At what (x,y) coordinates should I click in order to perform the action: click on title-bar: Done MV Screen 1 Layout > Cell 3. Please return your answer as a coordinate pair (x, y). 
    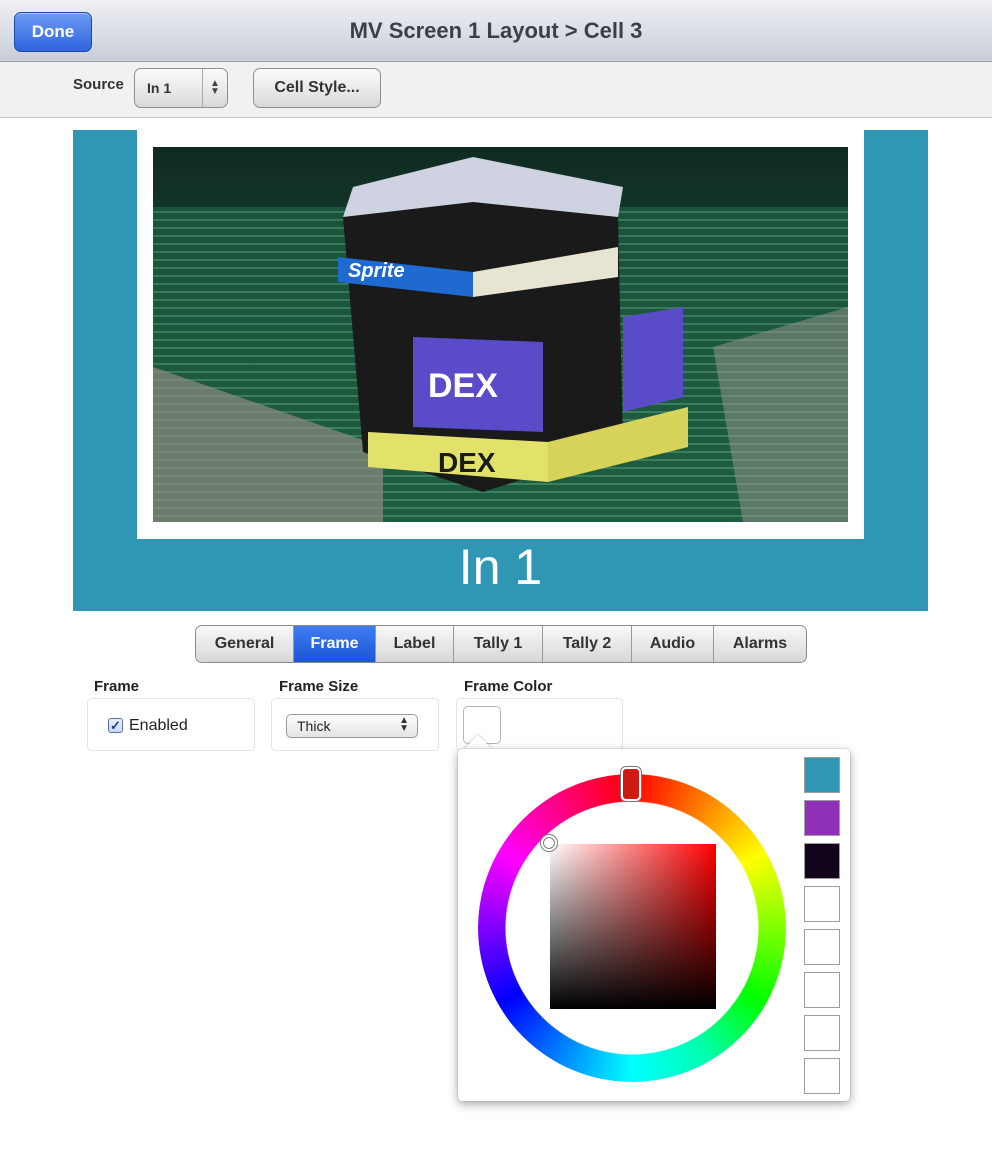
    Looking at the image, I should click on (496, 31).